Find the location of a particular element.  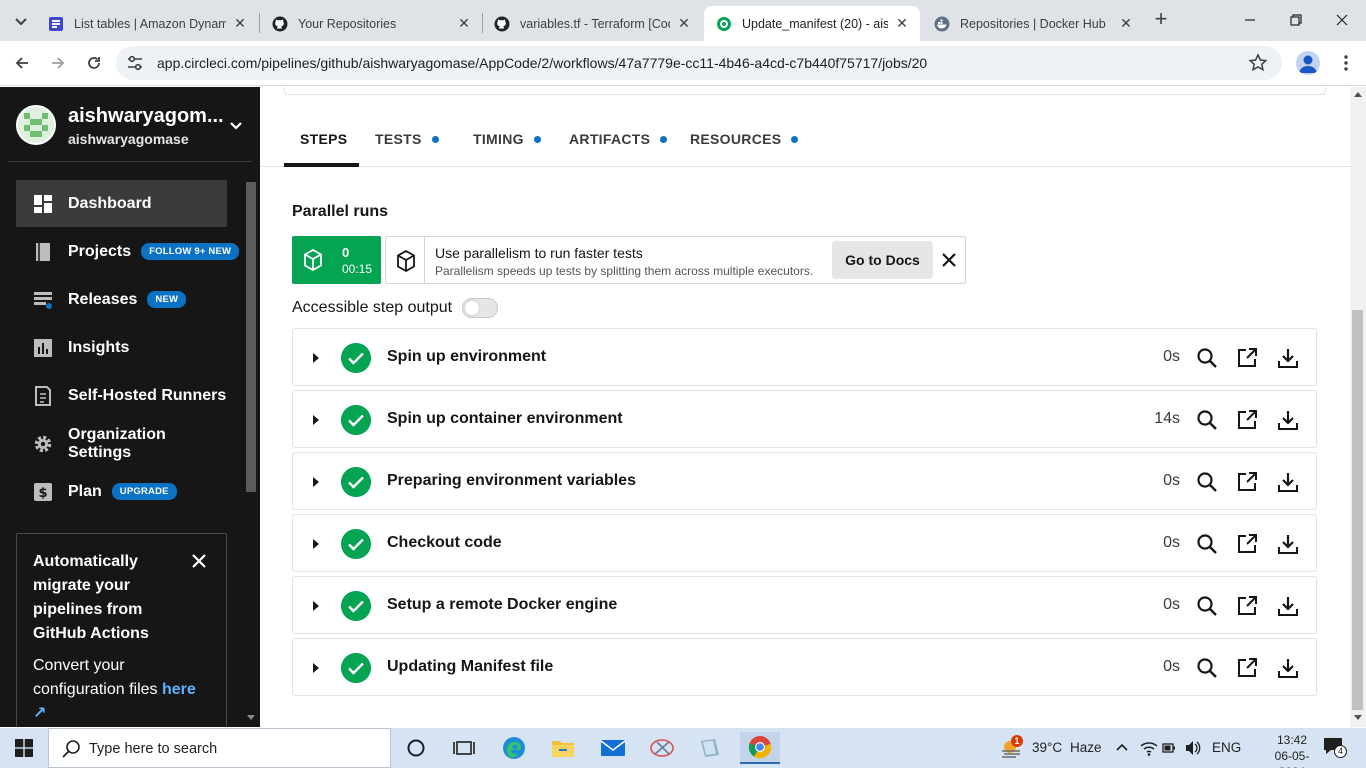

browser-tab-title: Repositories | Docker Hub is located at coordinates (1033, 23).